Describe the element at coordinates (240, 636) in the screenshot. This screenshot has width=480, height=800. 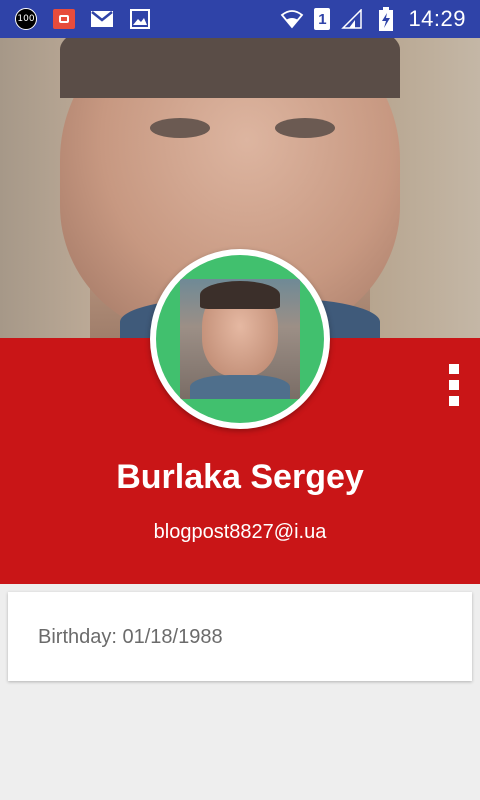
I see `details-card: Birthday: 01/18/1988` at that location.